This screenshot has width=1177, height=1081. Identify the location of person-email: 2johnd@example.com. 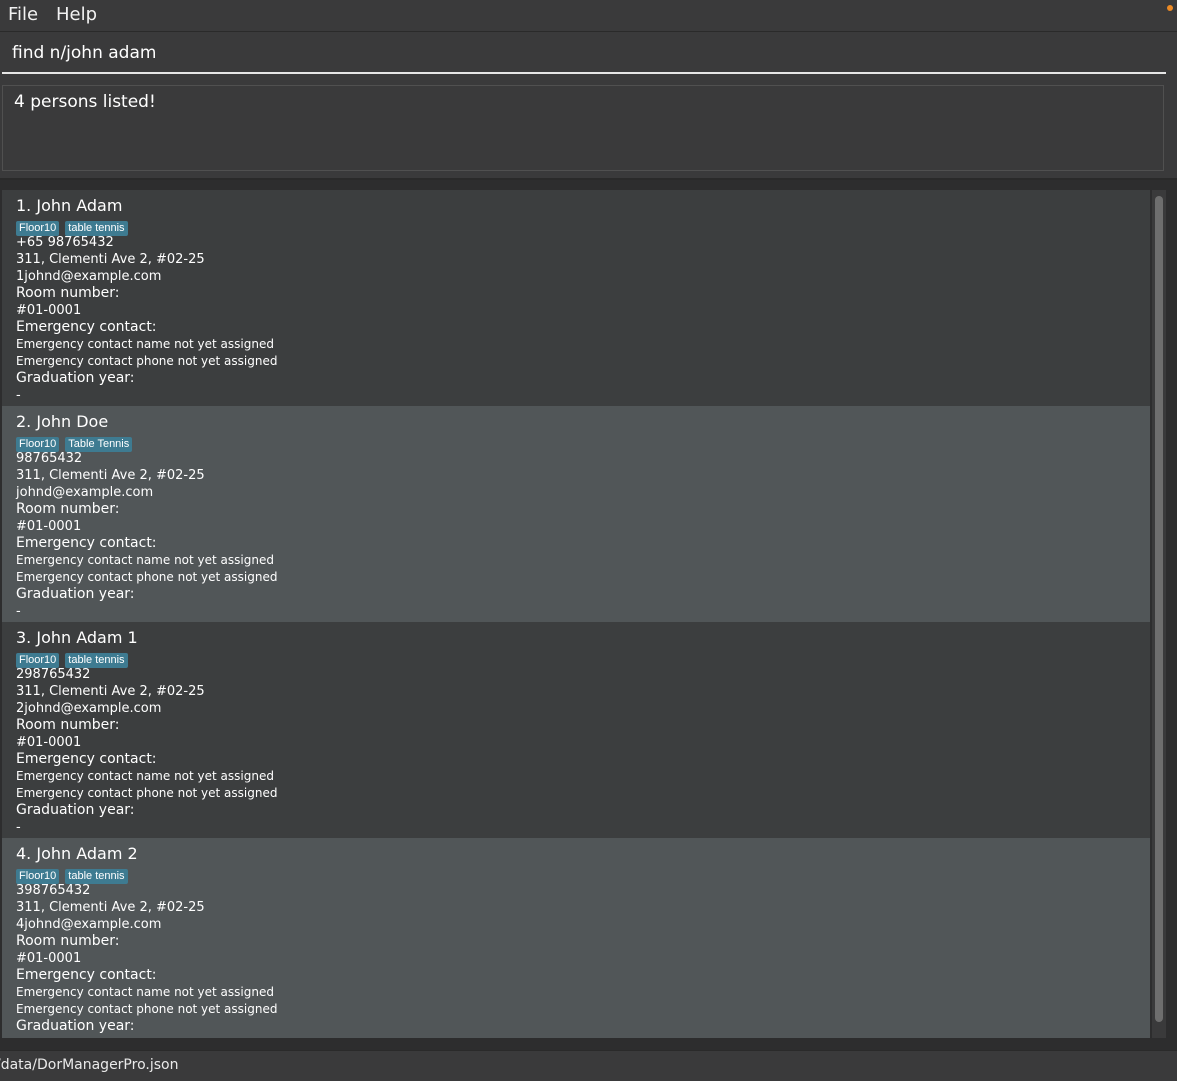
(89, 708).